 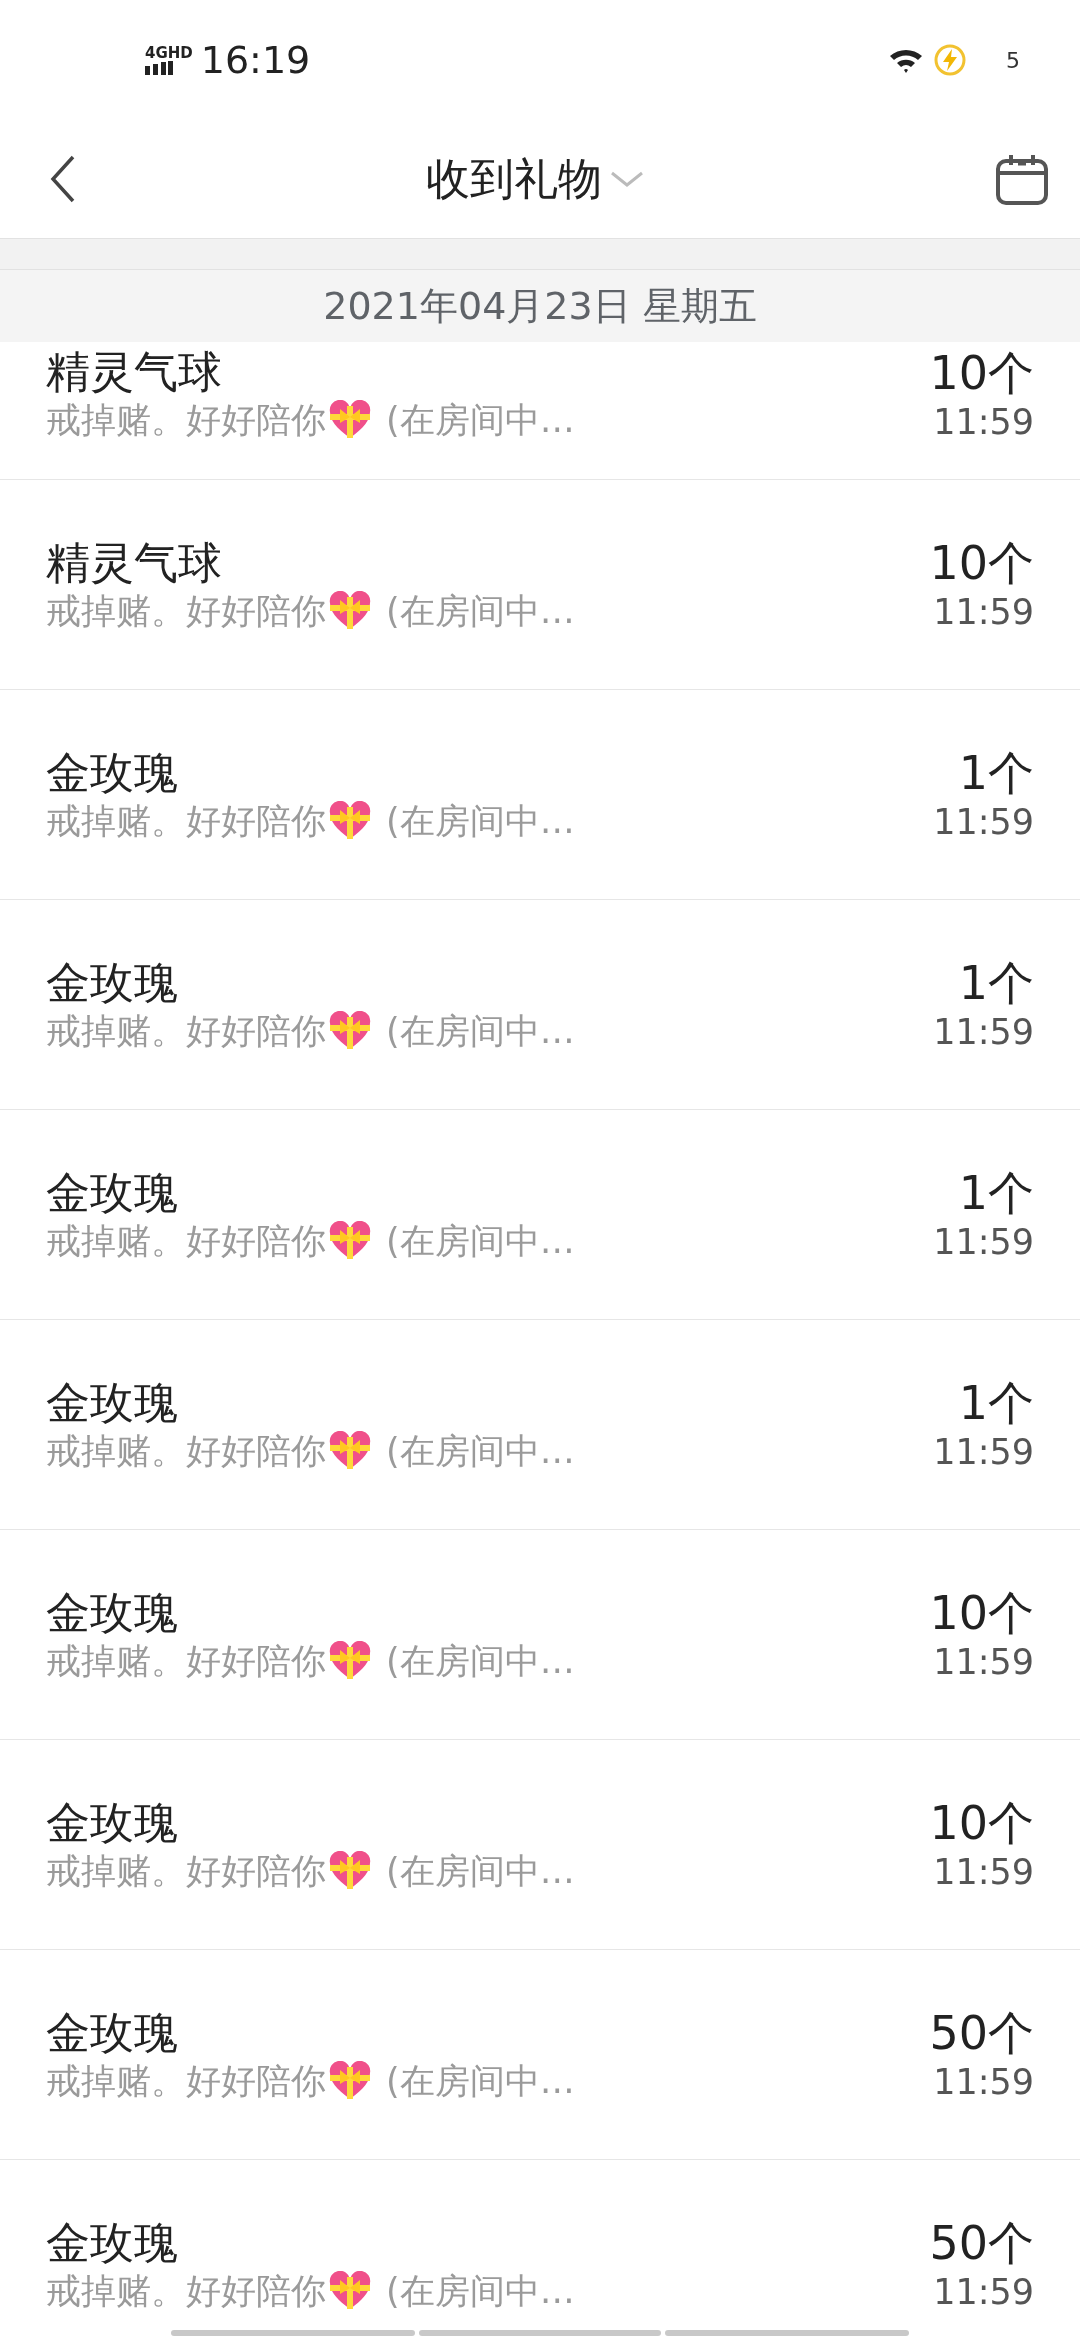 I want to click on back-icon, so click(x=63, y=179).